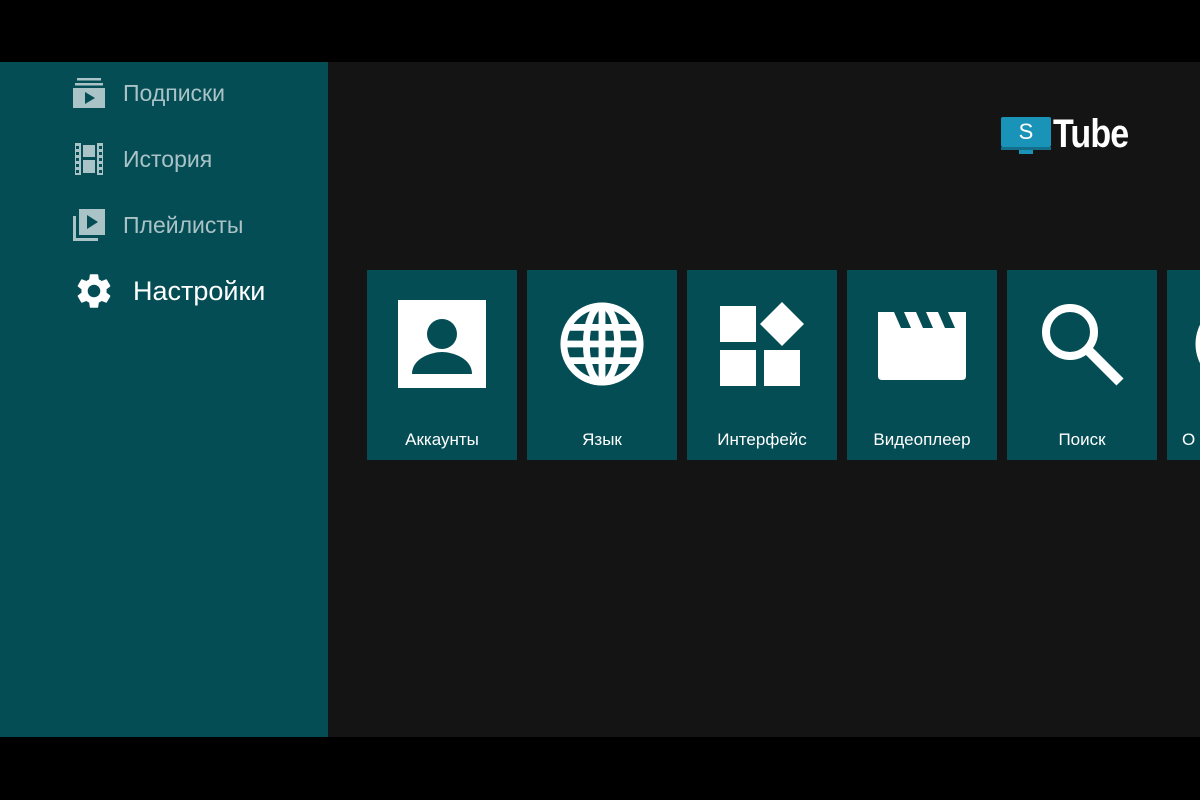  I want to click on sidebar-item-playlists: Плейлисты, so click(157, 225).